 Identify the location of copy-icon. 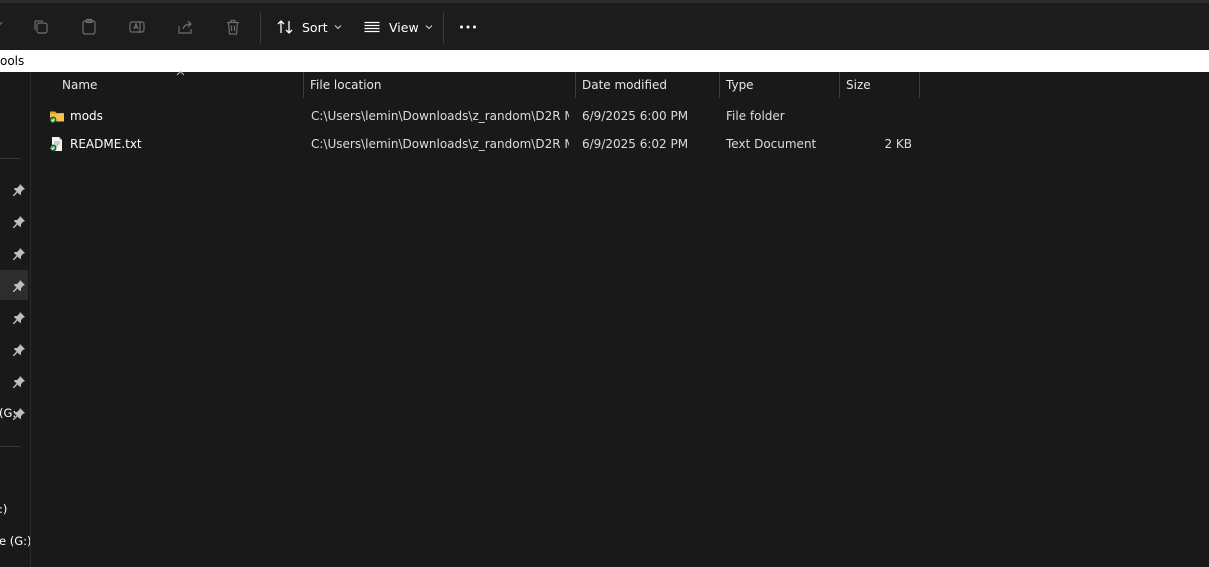
(41, 27).